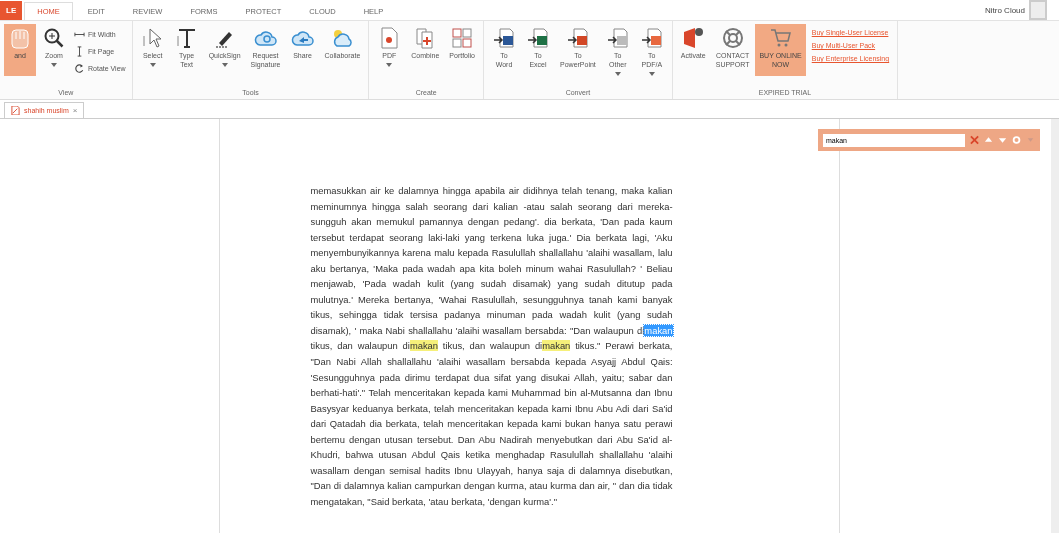  What do you see at coordinates (732, 38) in the screenshot?
I see `lifebuoy-icon` at bounding box center [732, 38].